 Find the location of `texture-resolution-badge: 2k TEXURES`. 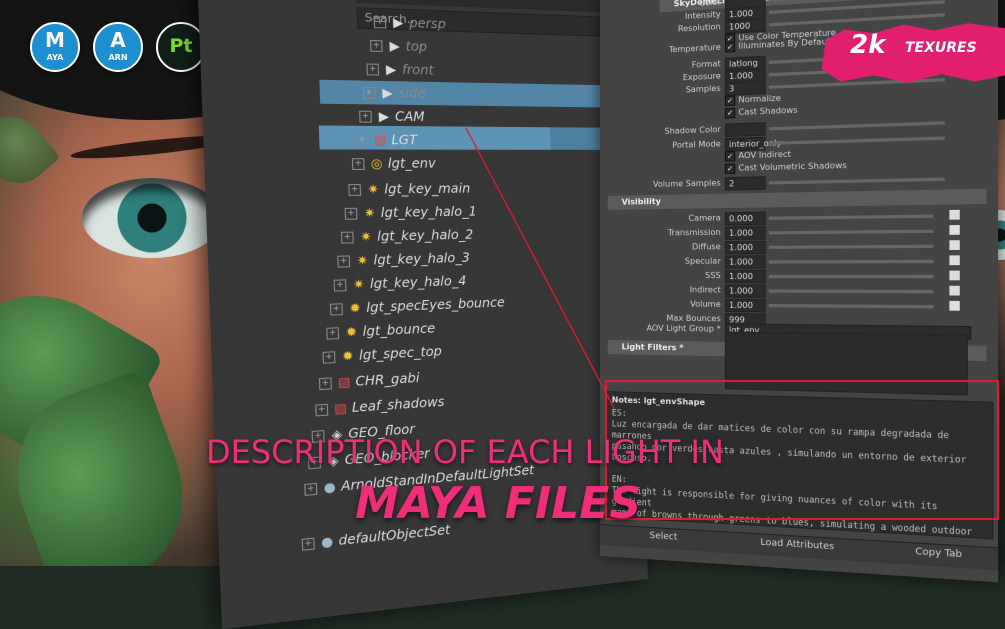

texture-resolution-badge: 2k TEXURES is located at coordinates (911, 53).